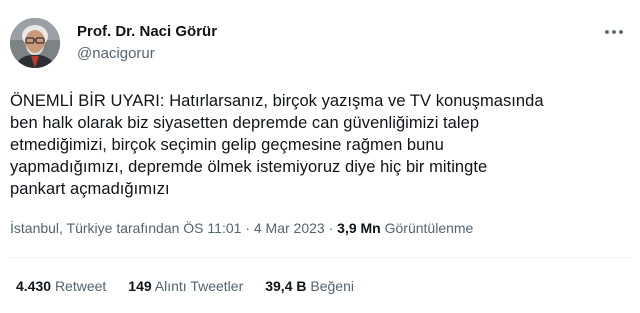 This screenshot has width=640, height=313. I want to click on author-block: Prof. Dr. Naci Görür @nacigorur, so click(147, 43).